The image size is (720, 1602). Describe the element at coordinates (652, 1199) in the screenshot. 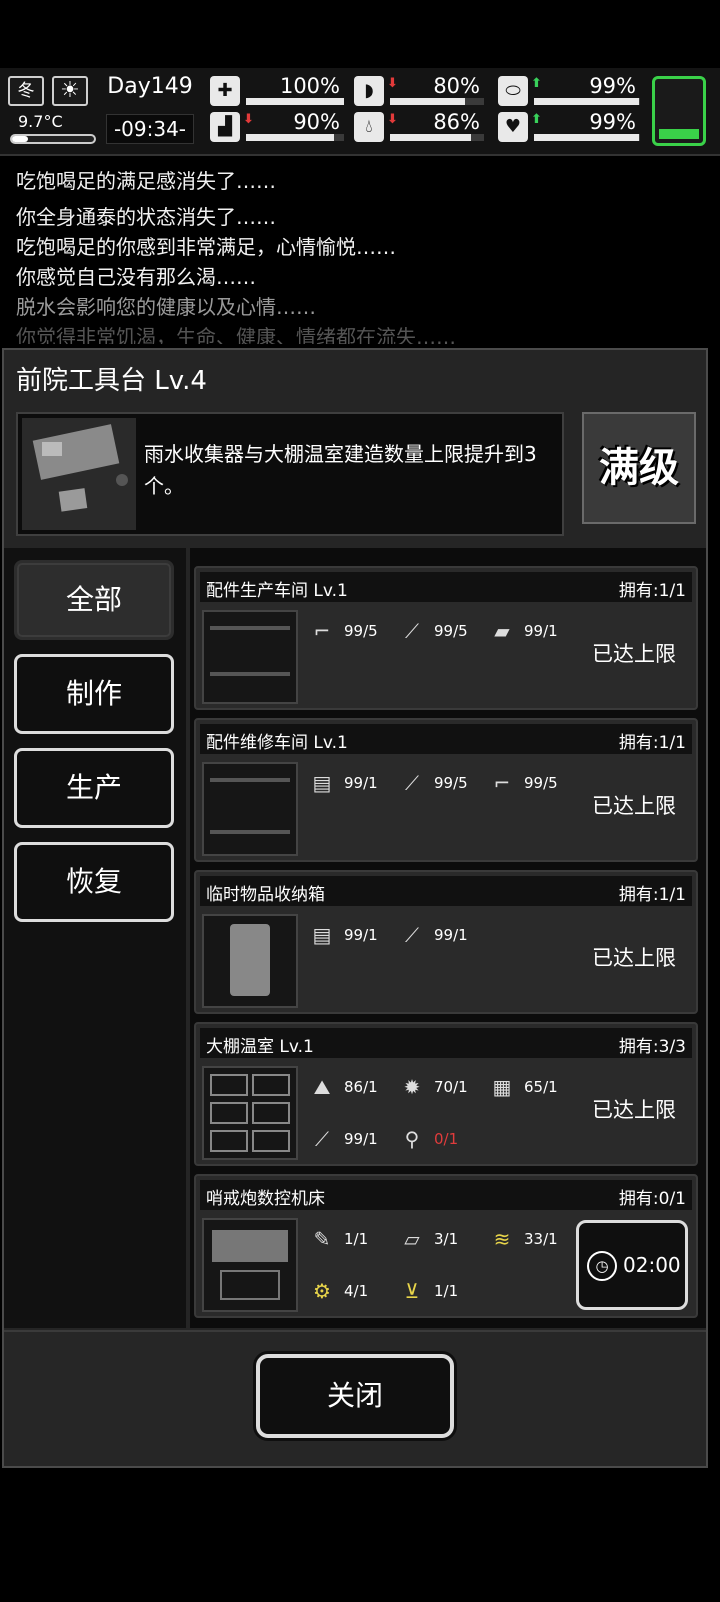

I see `owned-count: 拥有:0/1` at that location.